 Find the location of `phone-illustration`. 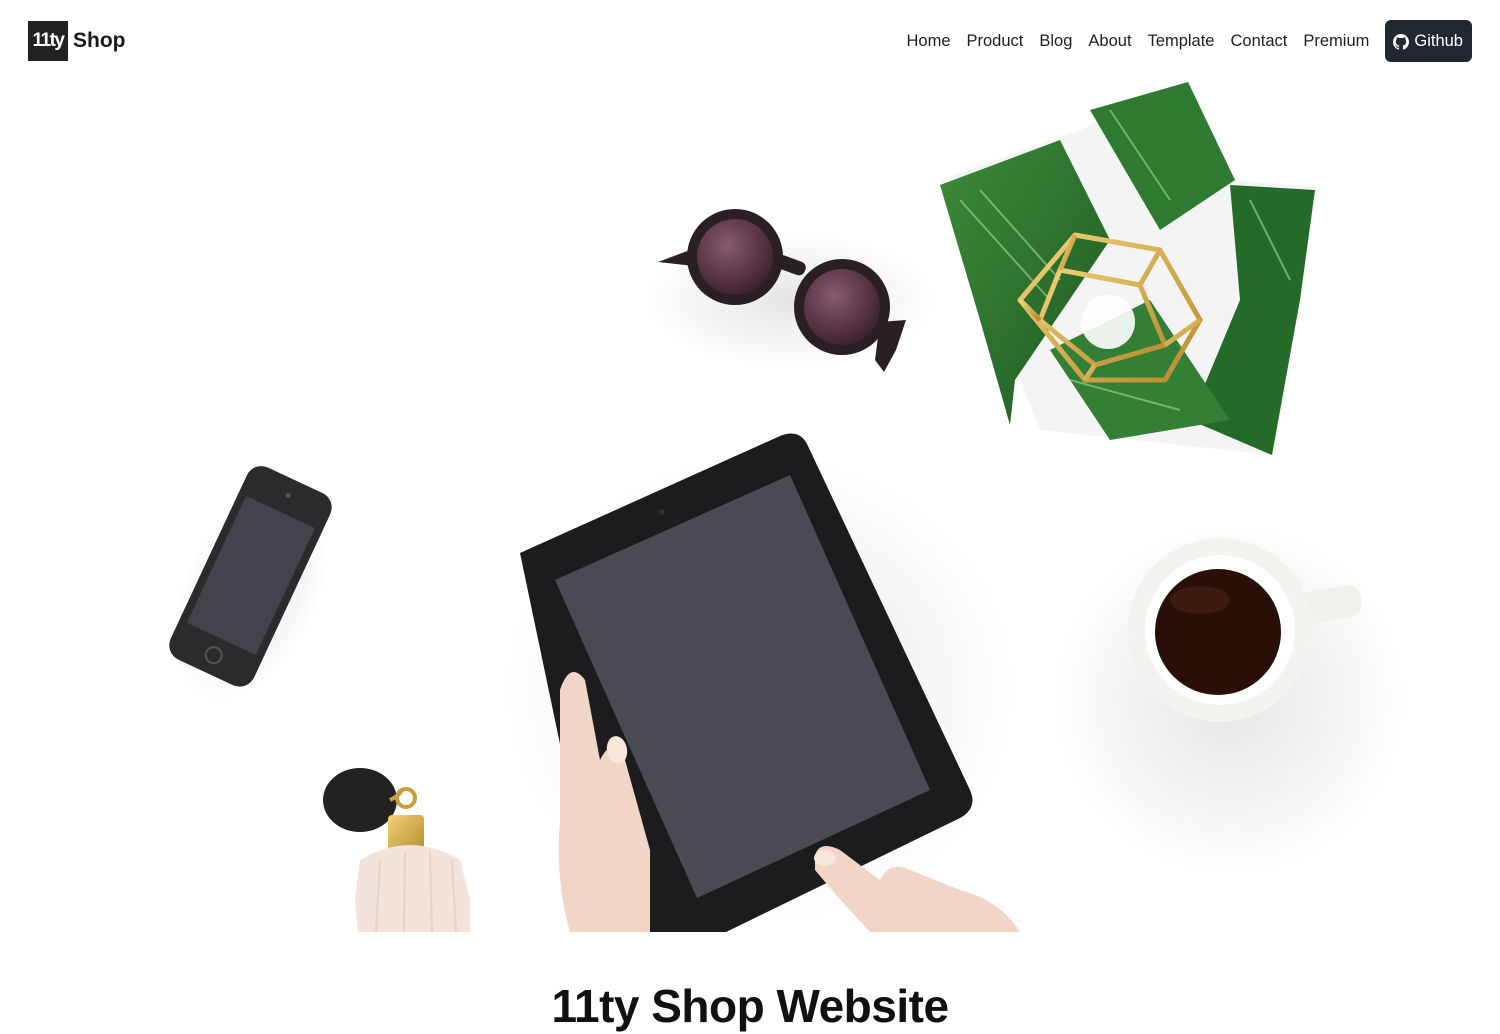

phone-illustration is located at coordinates (251, 585).